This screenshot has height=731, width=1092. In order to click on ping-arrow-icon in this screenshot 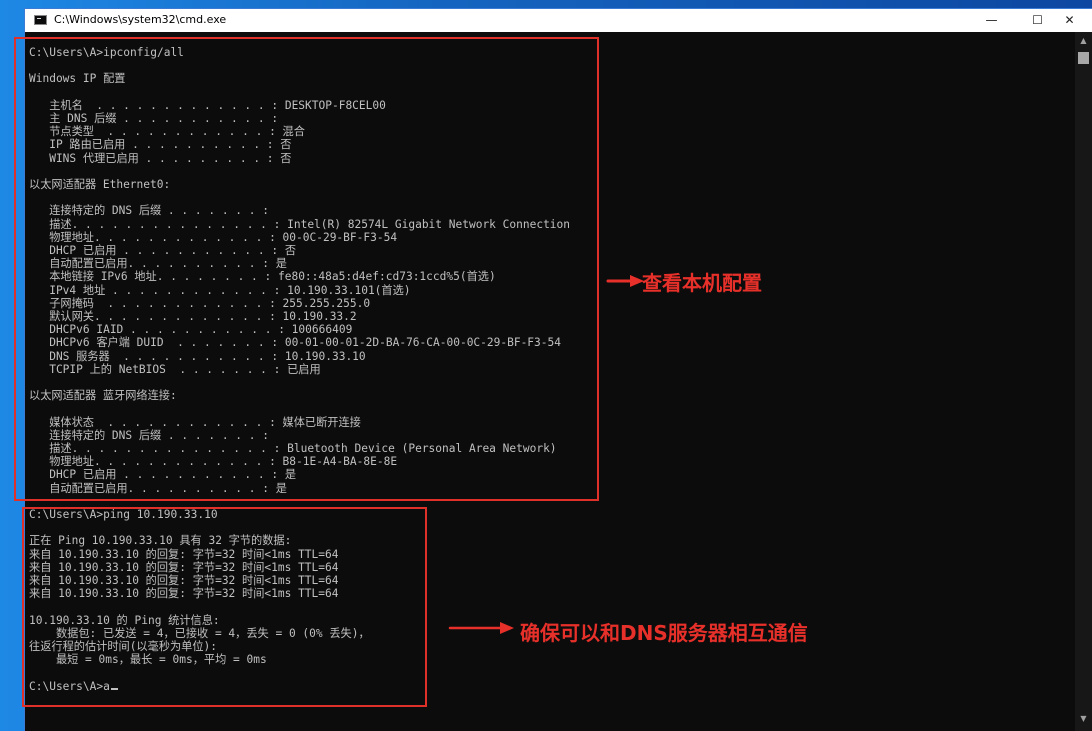, I will do `click(481, 628)`.